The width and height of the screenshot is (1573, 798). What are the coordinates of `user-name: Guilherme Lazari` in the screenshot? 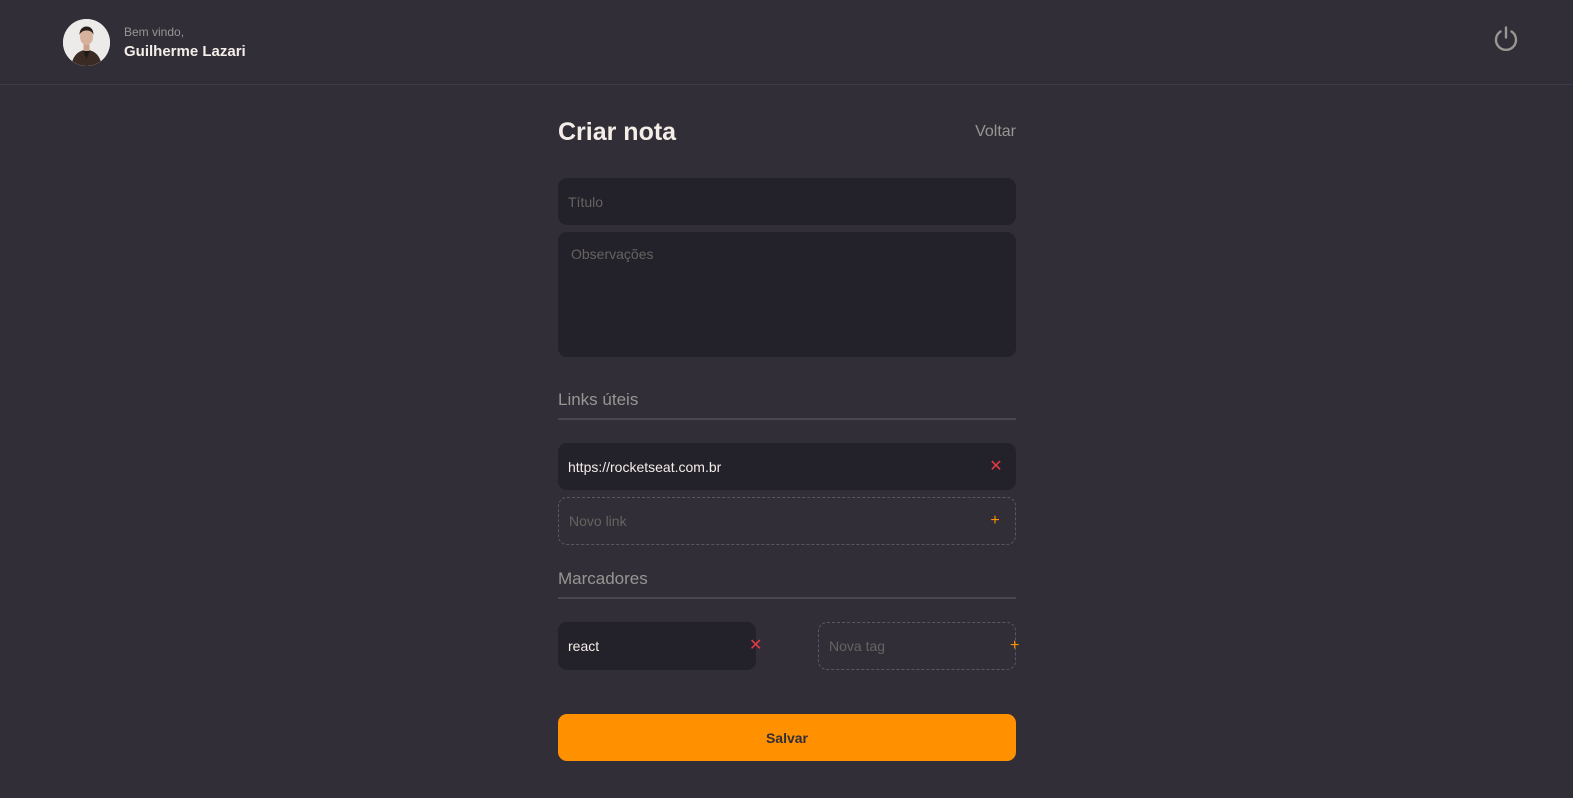 It's located at (185, 51).